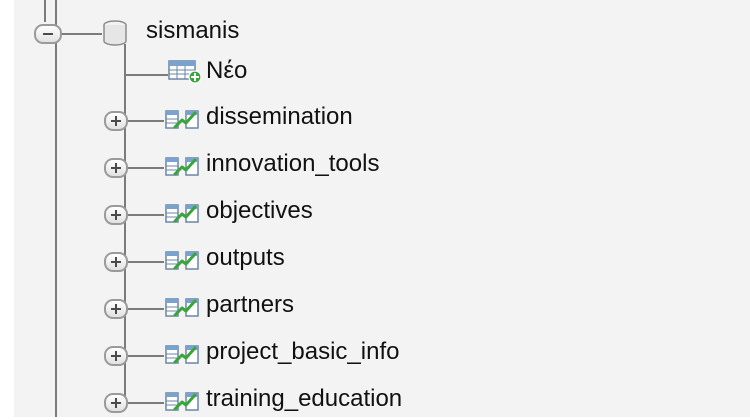  Describe the element at coordinates (45, 11) in the screenshot. I see `tree-line-root` at that location.